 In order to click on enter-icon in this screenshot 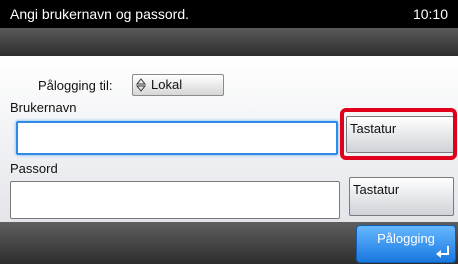, I will do `click(442, 252)`.